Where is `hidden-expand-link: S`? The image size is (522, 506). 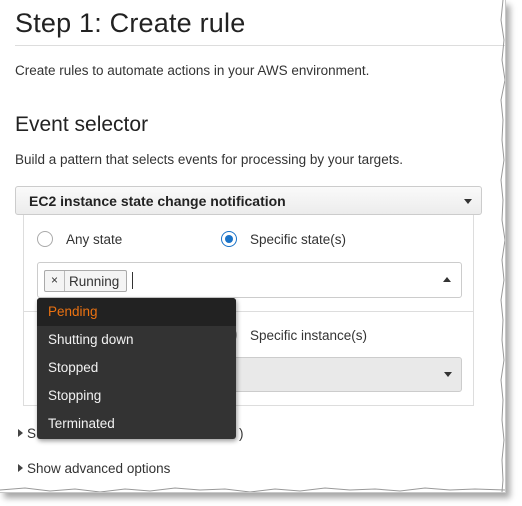
hidden-expand-link: S is located at coordinates (27, 433).